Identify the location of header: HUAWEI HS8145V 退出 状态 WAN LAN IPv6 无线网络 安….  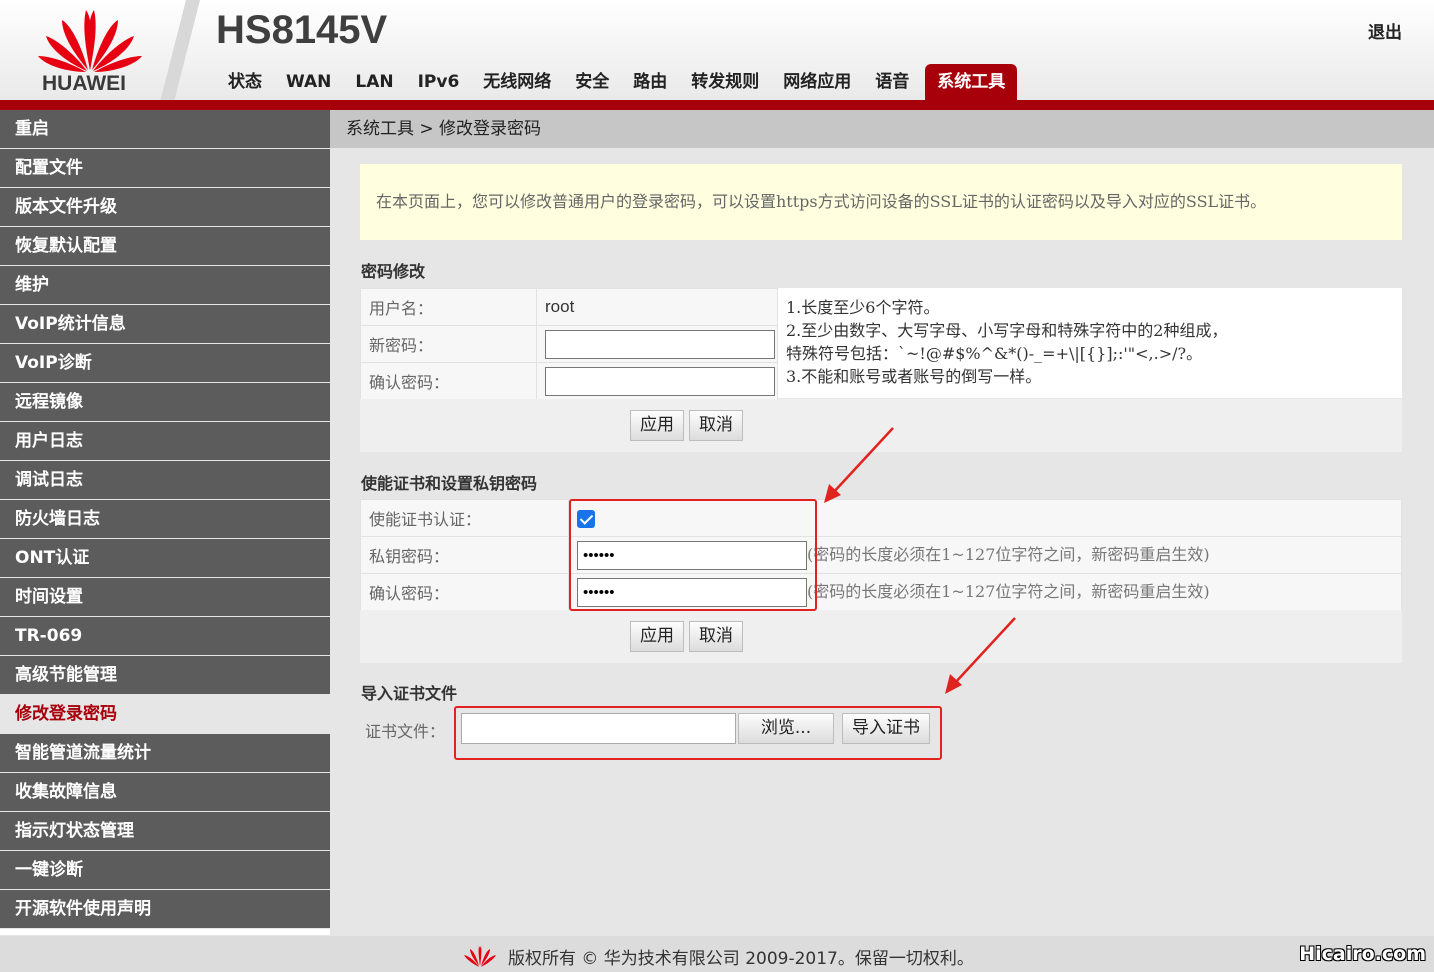
(717, 51).